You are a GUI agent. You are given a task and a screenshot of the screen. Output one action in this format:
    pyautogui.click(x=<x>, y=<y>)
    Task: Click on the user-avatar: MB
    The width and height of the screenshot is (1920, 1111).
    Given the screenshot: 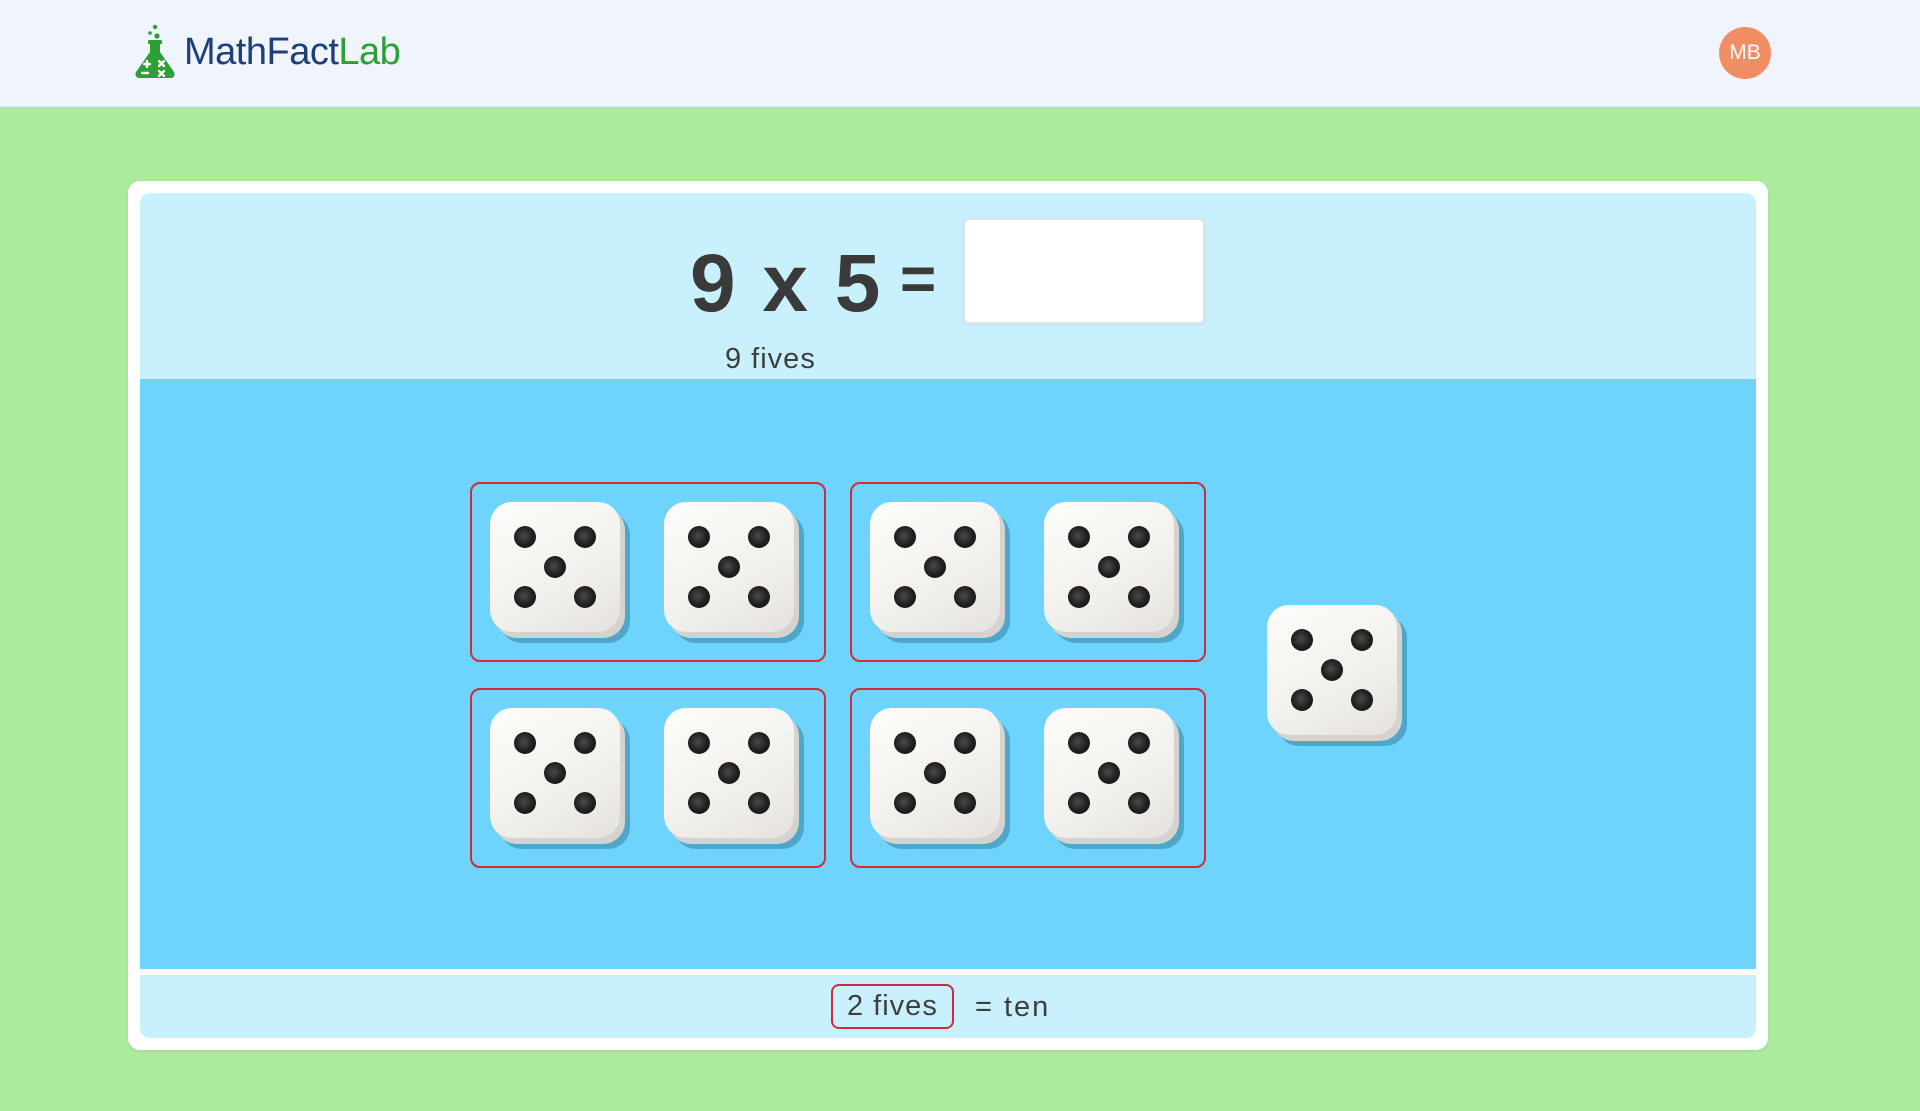 What is the action you would take?
    pyautogui.click(x=1745, y=53)
    